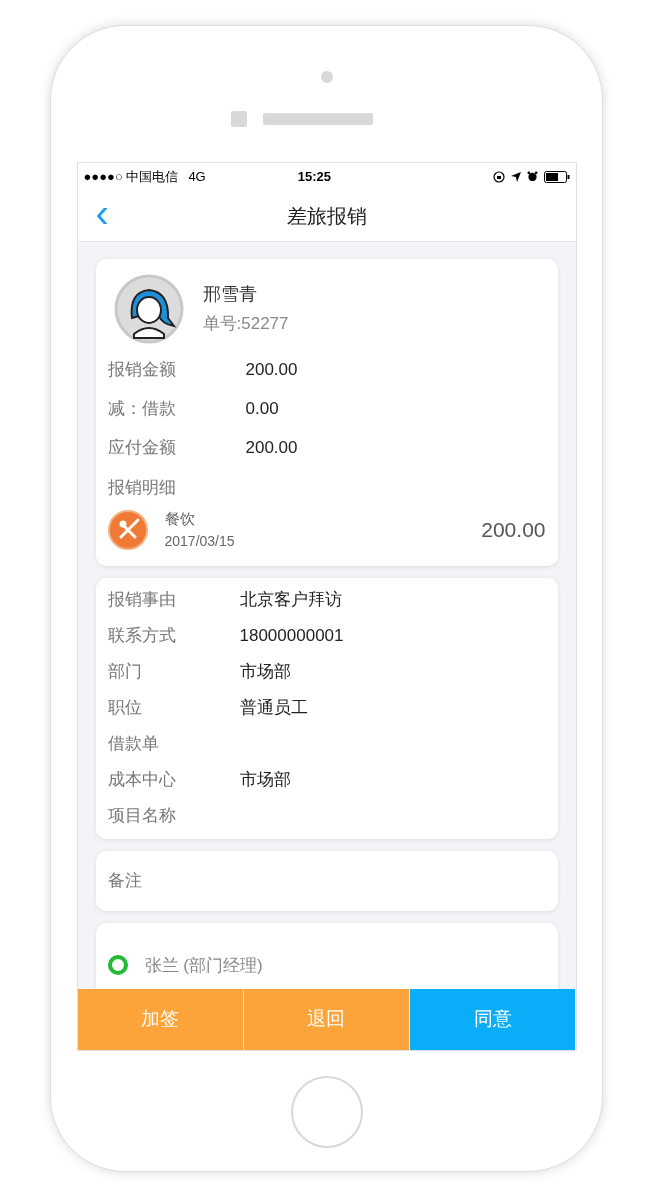 The image size is (657, 1200). I want to click on back-button: ‹, so click(102, 212).